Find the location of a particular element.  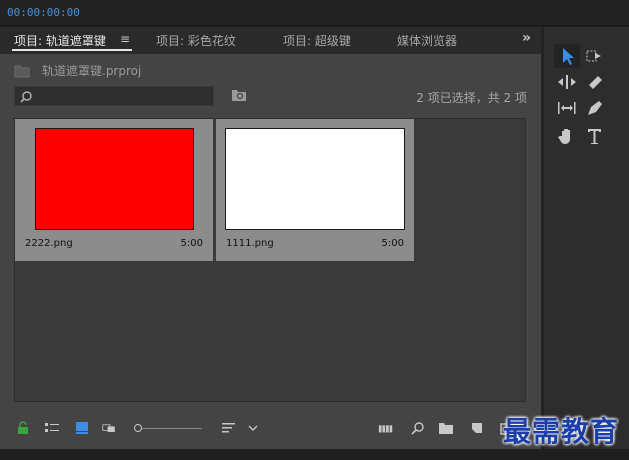

status-strip is located at coordinates (314, 454).